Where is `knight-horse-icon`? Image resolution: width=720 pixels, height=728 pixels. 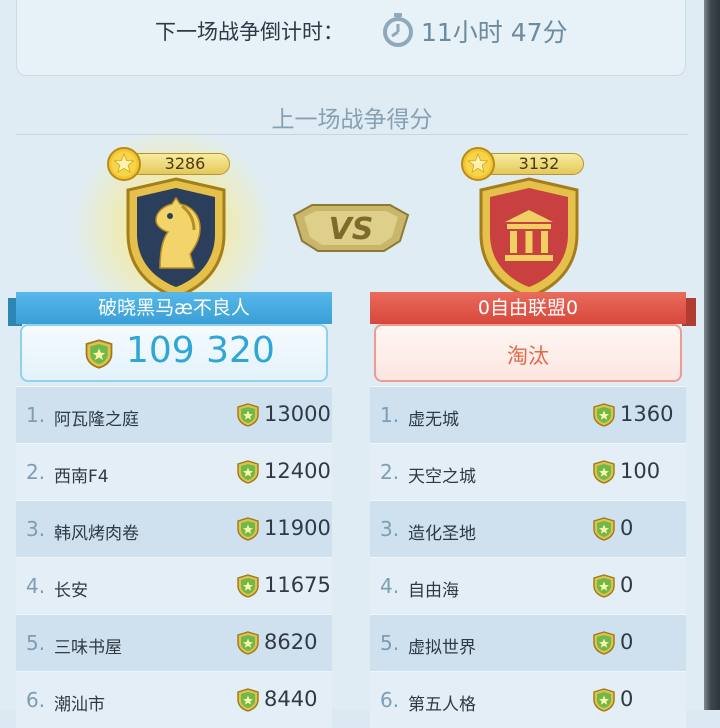 knight-horse-icon is located at coordinates (176, 238).